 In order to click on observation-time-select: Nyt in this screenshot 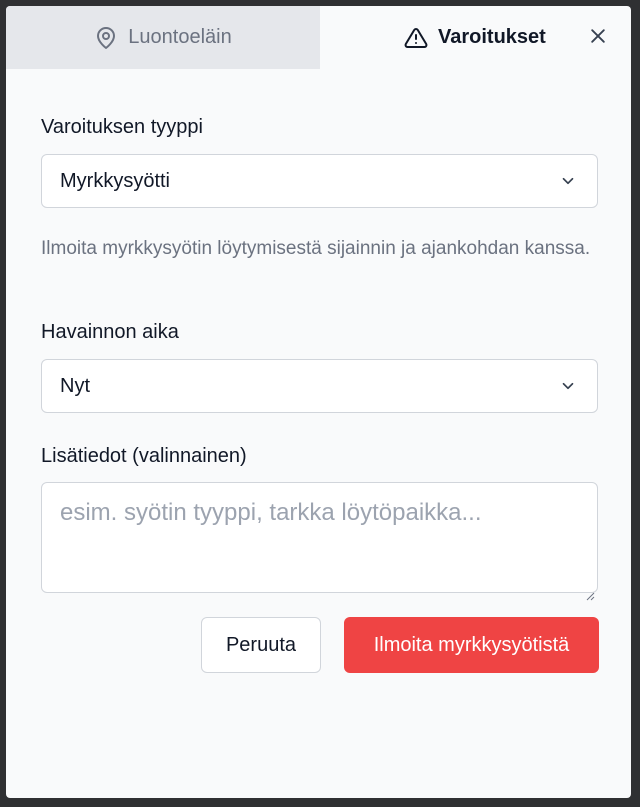, I will do `click(319, 386)`.